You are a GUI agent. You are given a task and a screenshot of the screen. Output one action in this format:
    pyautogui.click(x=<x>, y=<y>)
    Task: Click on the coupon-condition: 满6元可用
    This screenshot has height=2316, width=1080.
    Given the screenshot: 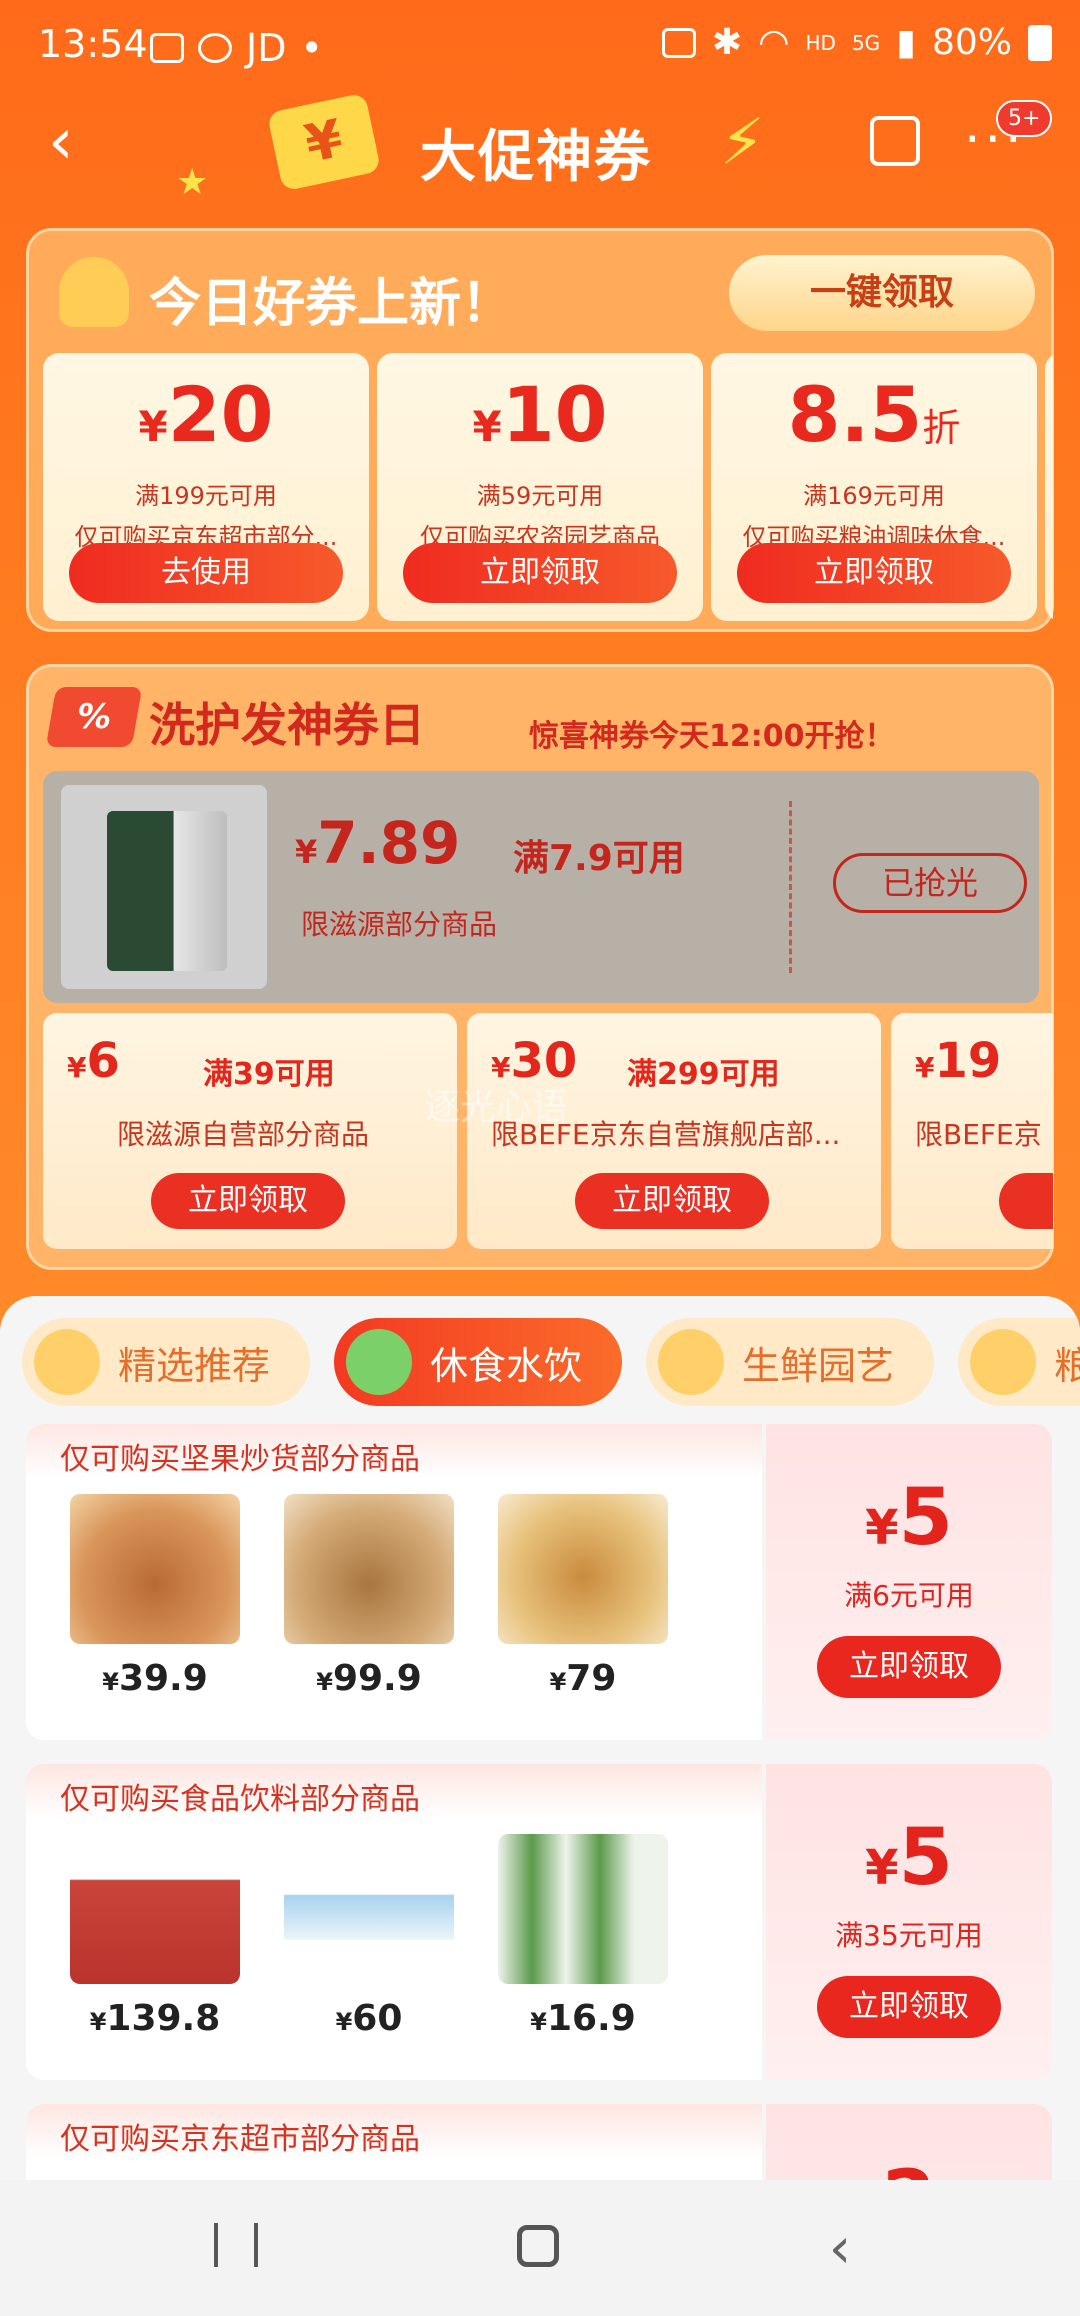 What is the action you would take?
    pyautogui.click(x=909, y=1595)
    